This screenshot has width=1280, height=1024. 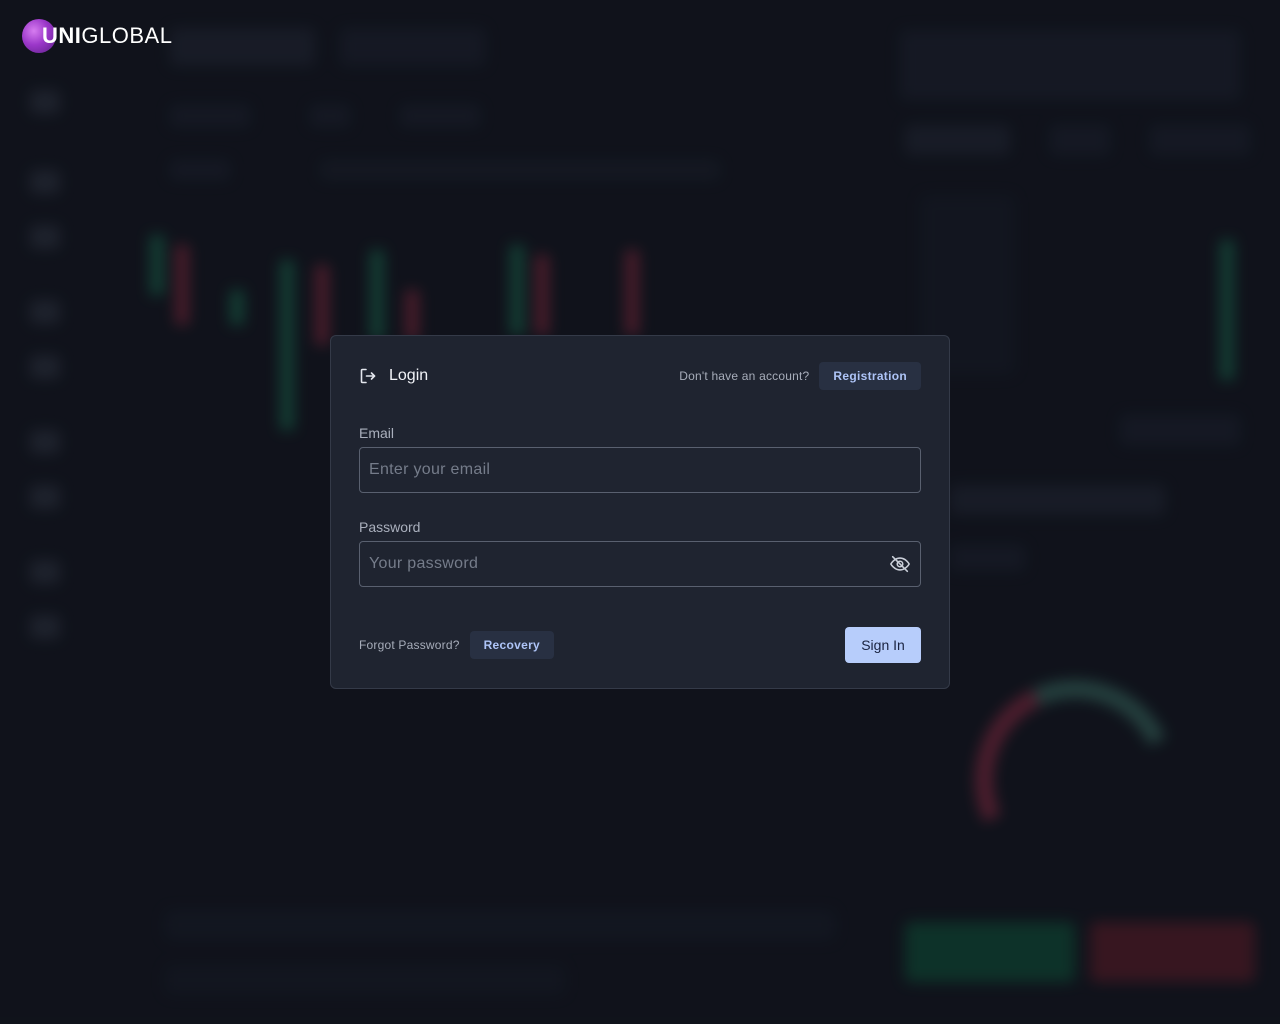 I want to click on login-title: Login, so click(x=409, y=375).